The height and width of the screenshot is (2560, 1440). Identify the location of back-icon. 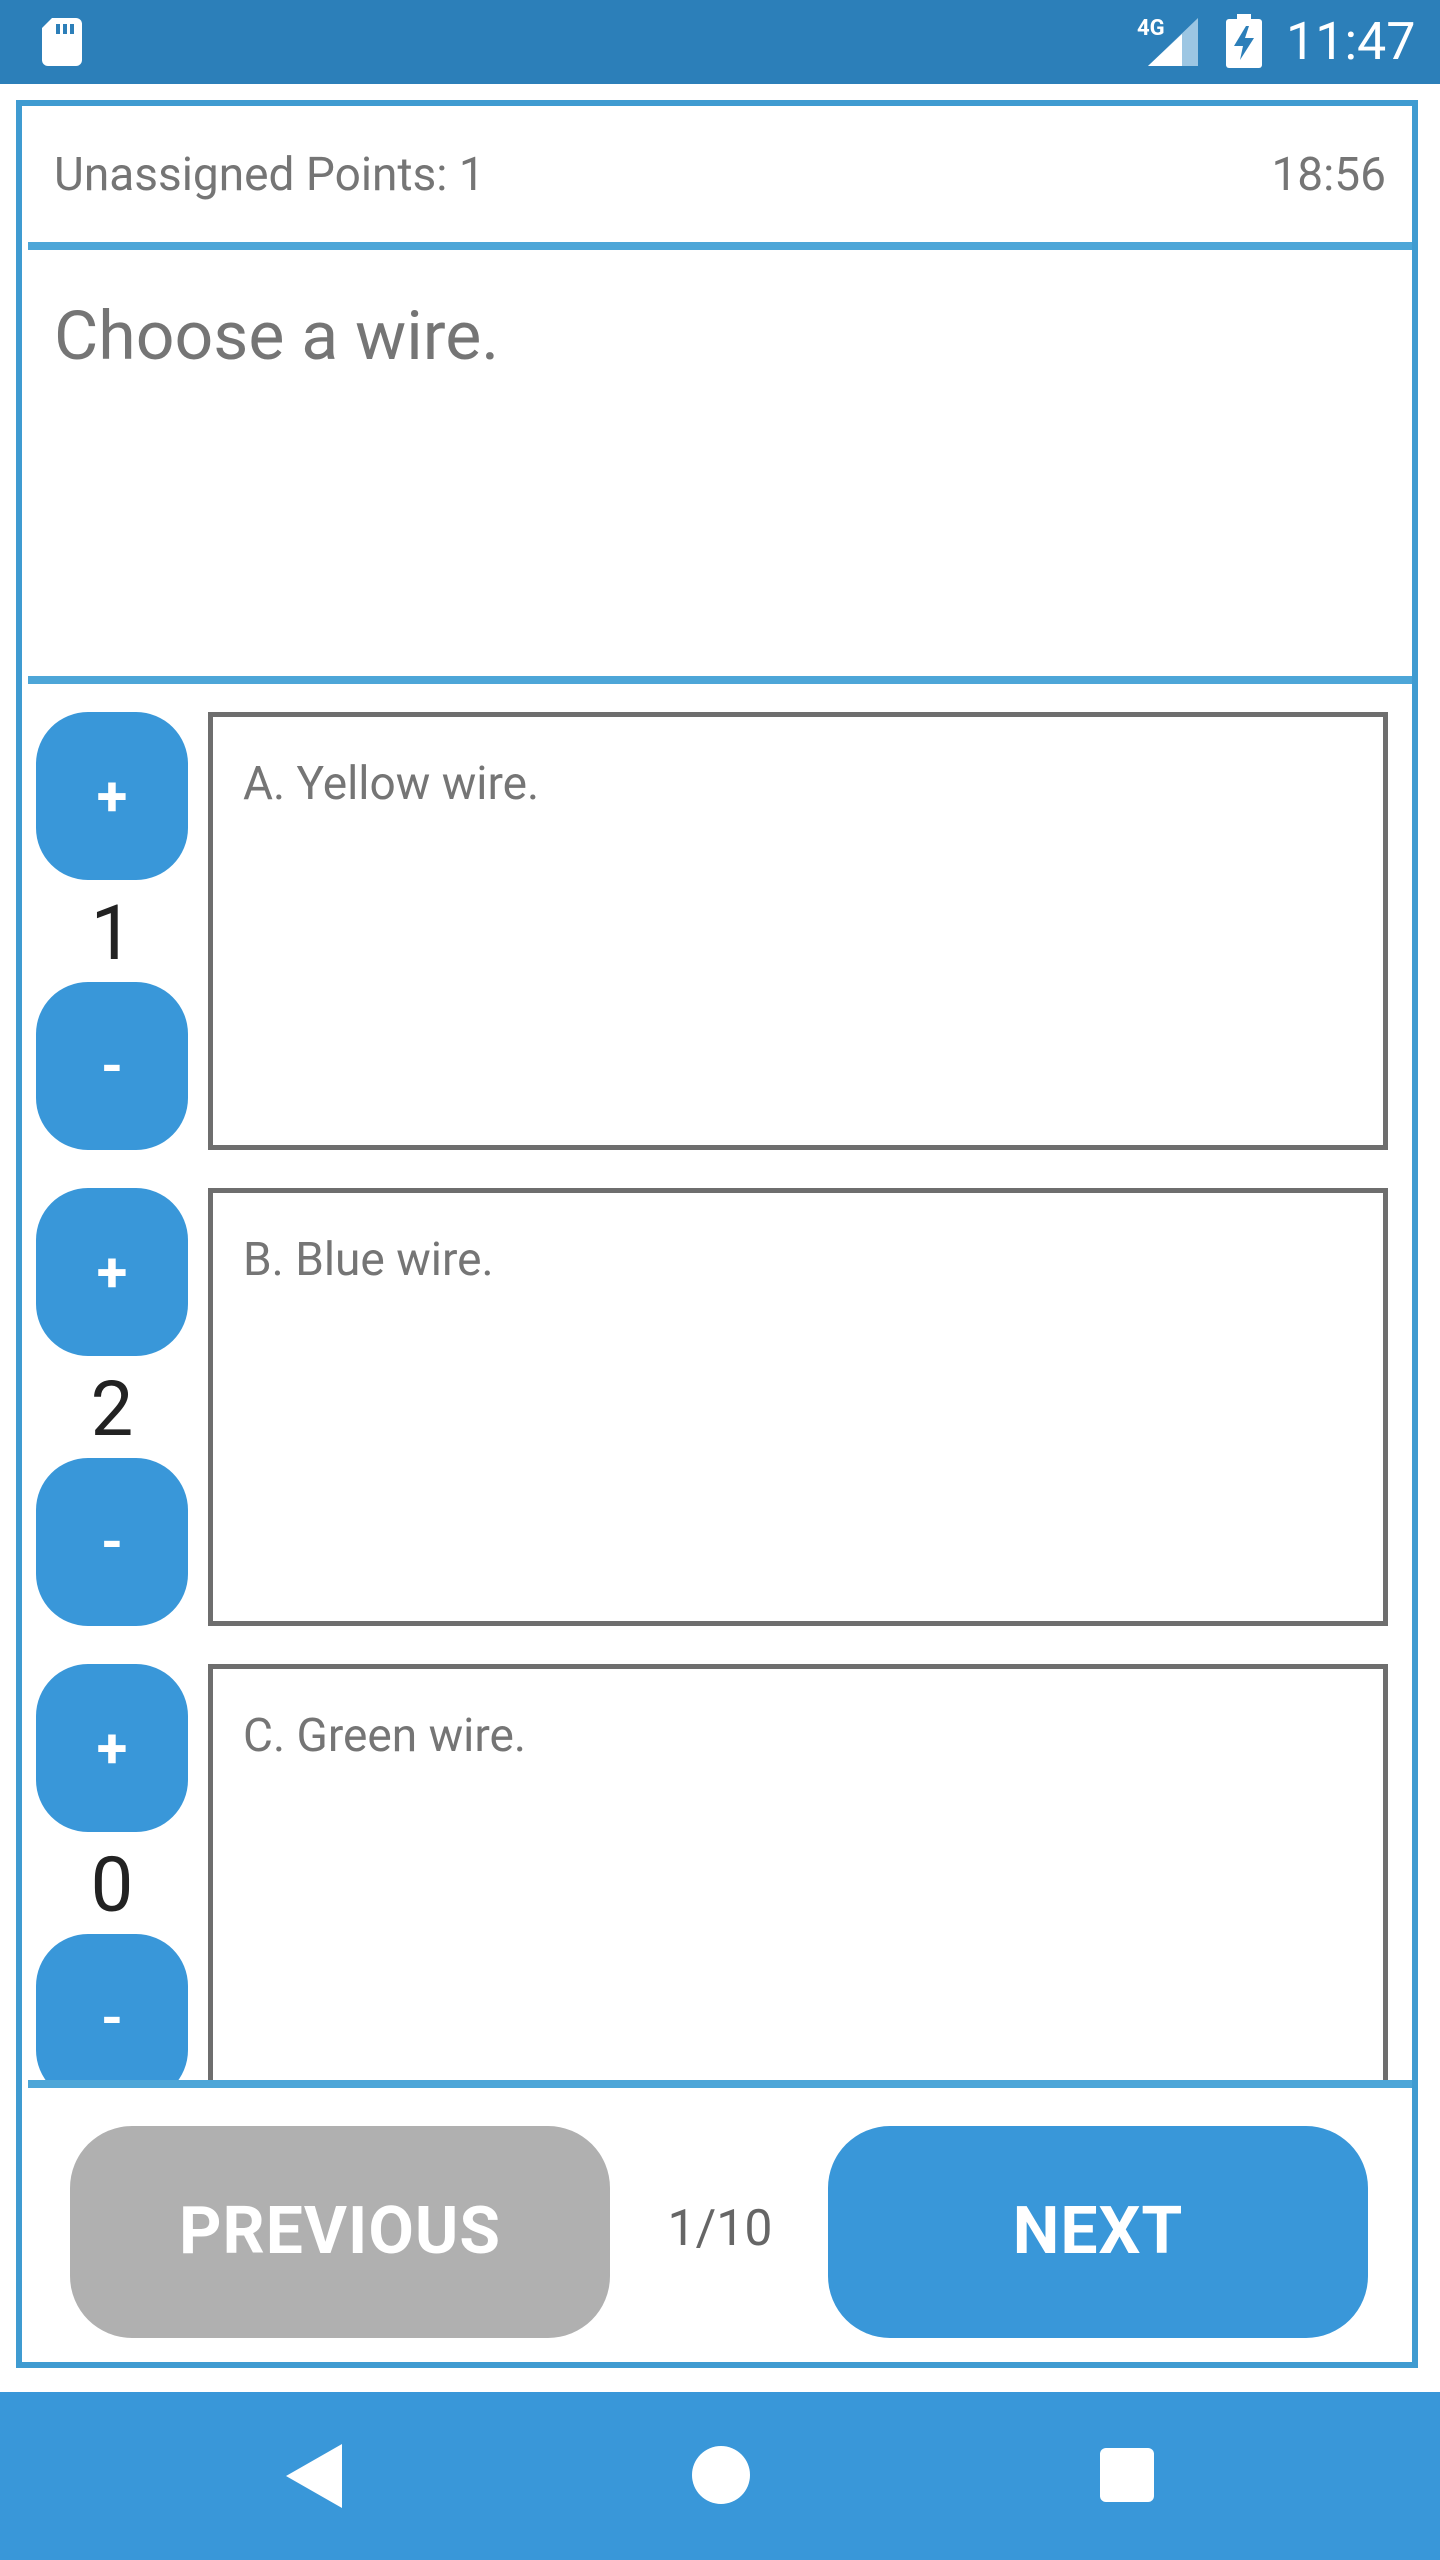
(314, 2476).